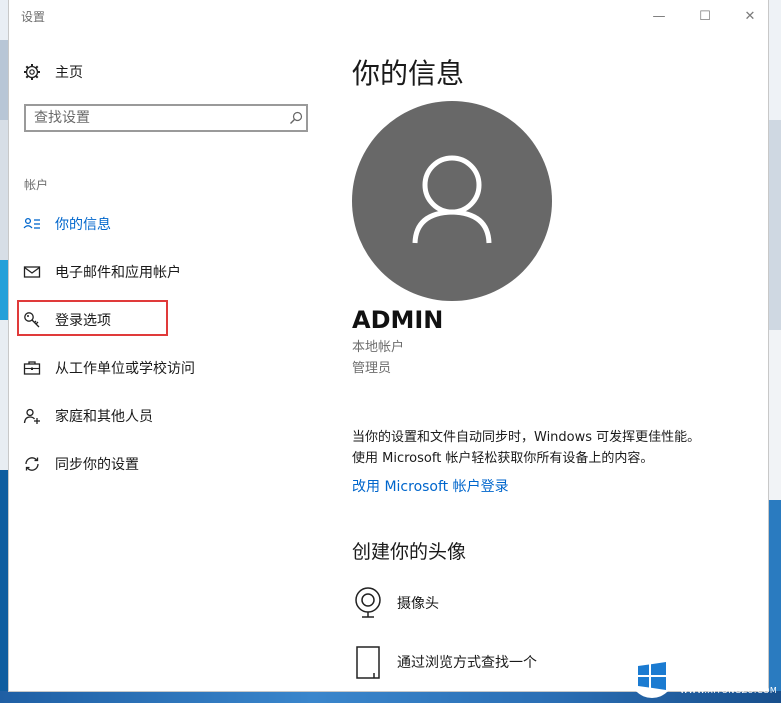 This screenshot has height=703, width=781. I want to click on user-name: ADMIN, so click(398, 320).